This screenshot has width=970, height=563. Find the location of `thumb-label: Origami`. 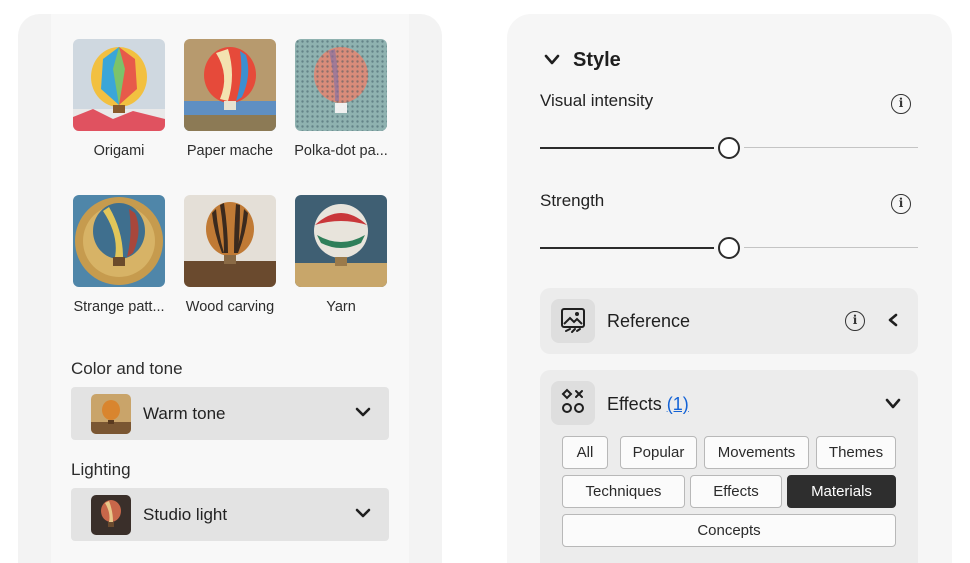

thumb-label: Origami is located at coordinates (119, 151).